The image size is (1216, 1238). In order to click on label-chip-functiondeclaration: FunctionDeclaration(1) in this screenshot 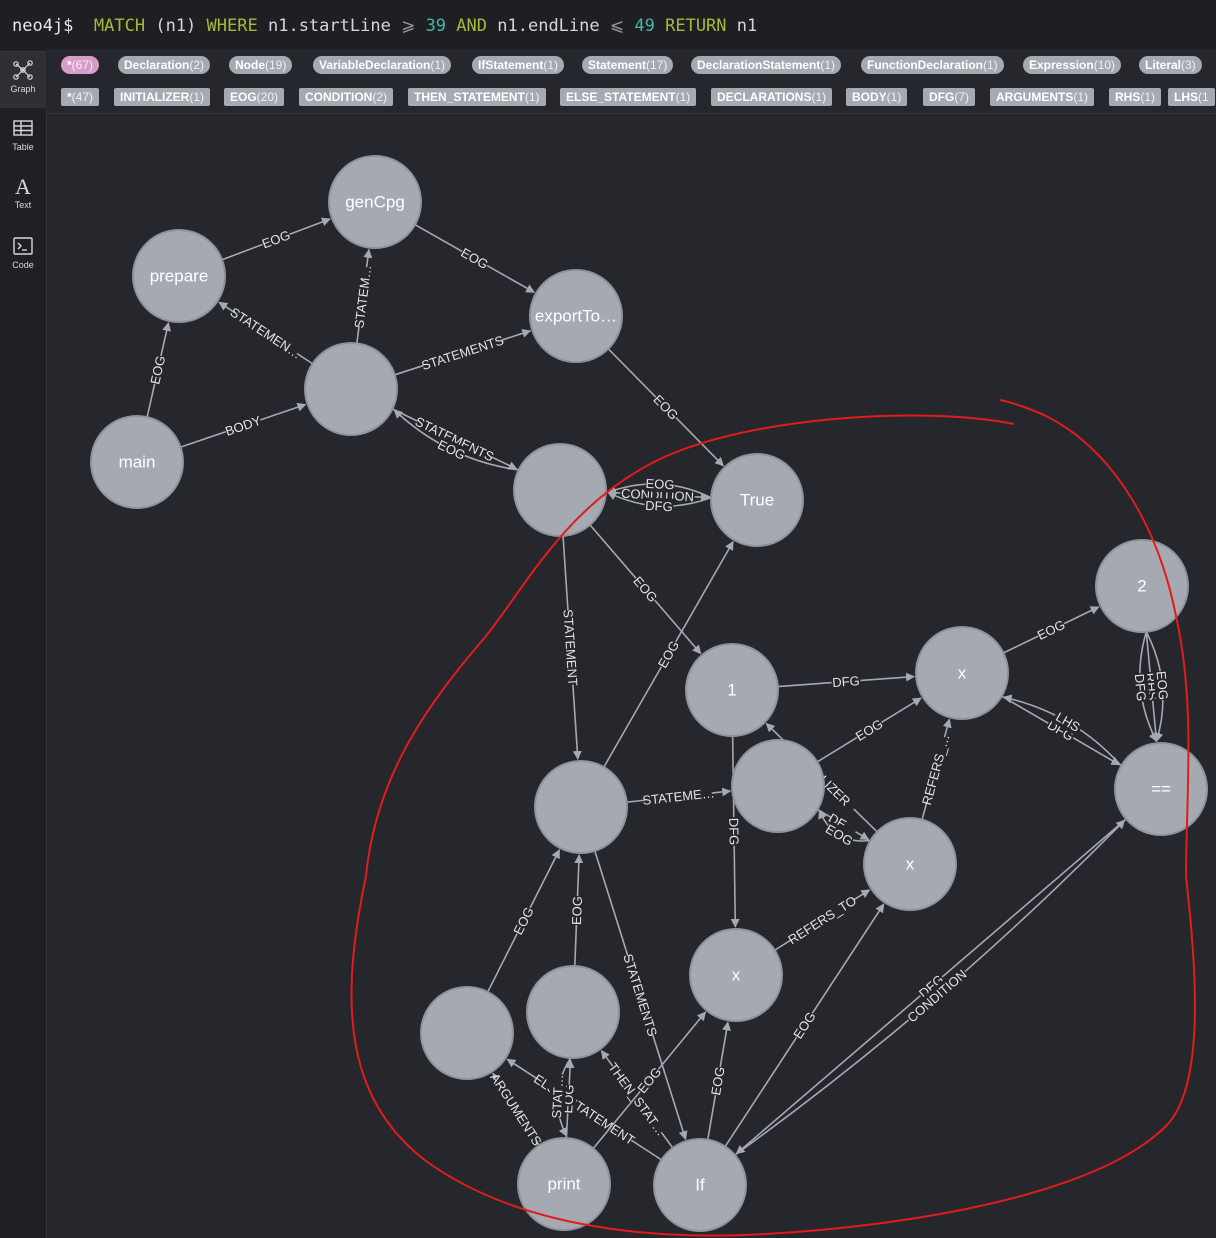, I will do `click(932, 65)`.